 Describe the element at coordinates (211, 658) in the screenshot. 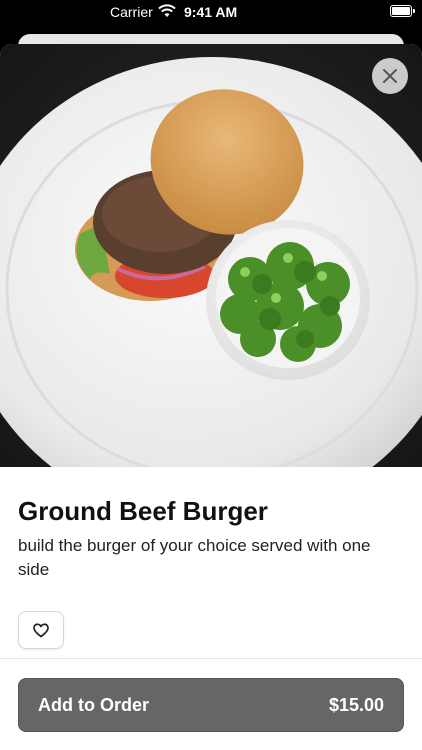

I see `divider` at that location.